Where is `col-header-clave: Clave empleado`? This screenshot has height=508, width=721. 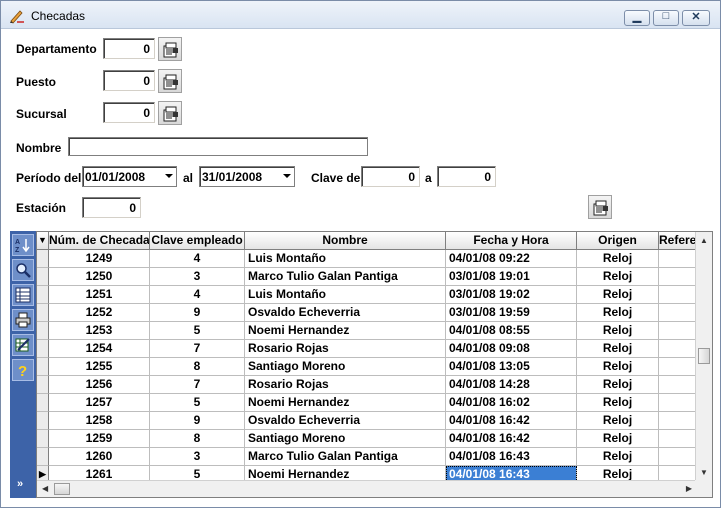
col-header-clave: Clave empleado is located at coordinates (197, 241).